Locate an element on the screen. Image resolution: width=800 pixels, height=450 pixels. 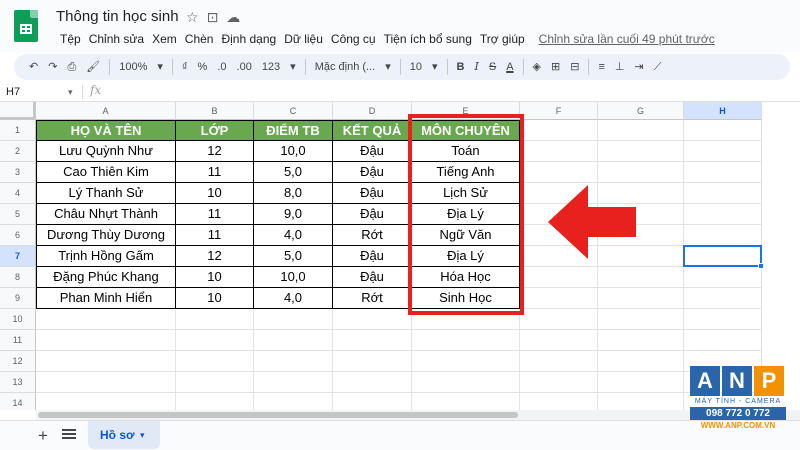
row-header-10: 10 is located at coordinates (18, 319).